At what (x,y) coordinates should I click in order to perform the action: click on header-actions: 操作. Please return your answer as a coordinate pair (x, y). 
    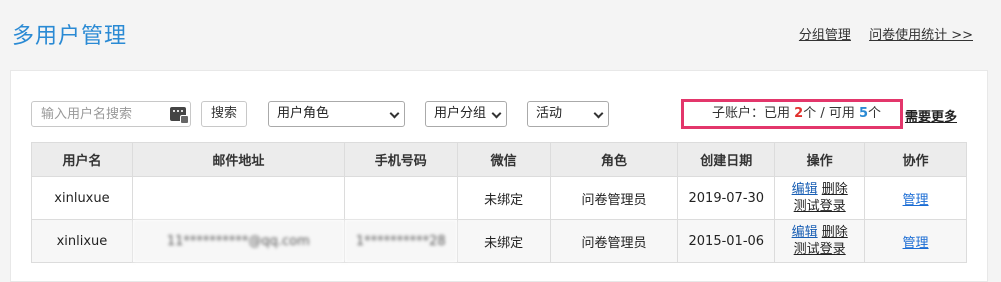
    Looking at the image, I should click on (820, 159).